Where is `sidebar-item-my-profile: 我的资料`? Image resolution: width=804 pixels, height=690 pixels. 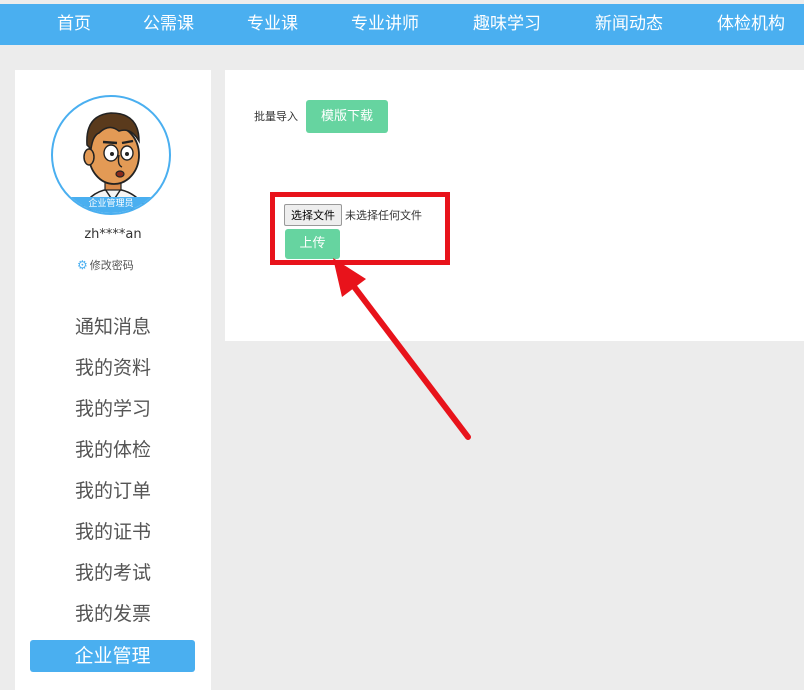
sidebar-item-my-profile: 我的资料 is located at coordinates (113, 368).